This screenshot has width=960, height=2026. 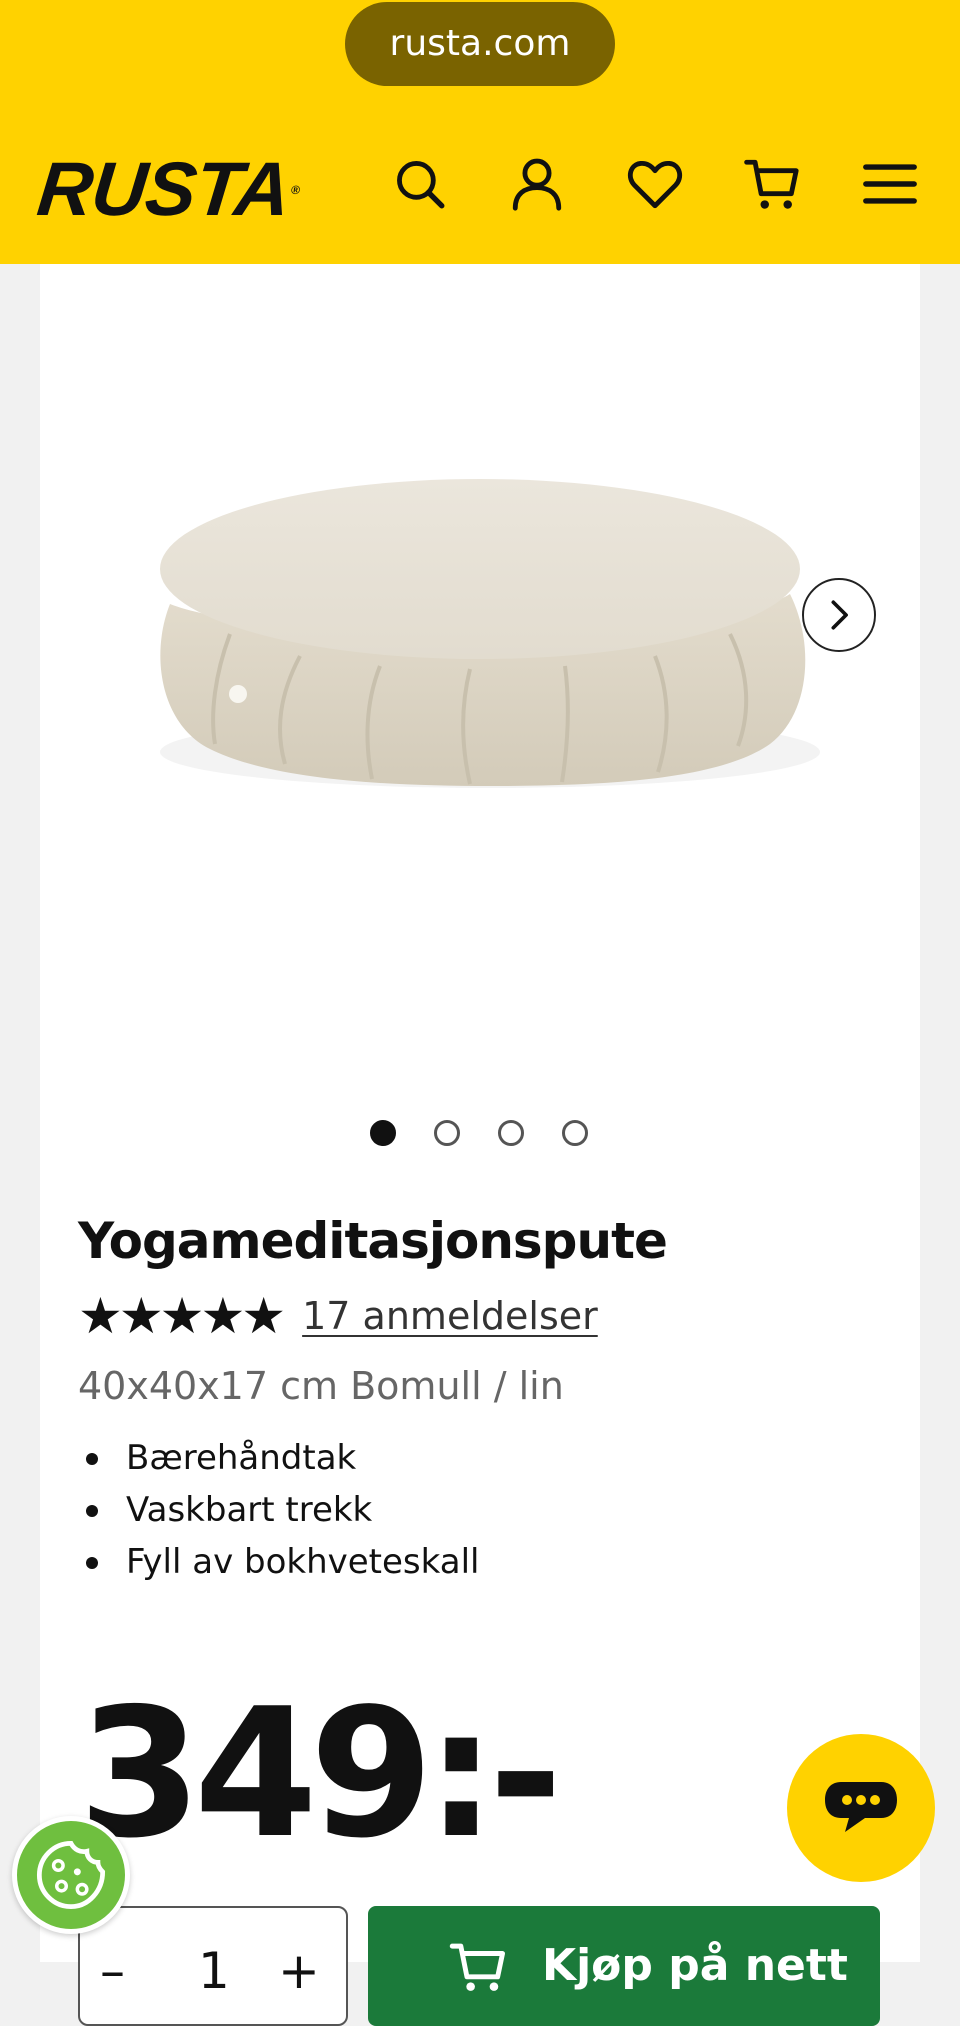 What do you see at coordinates (537, 184) in the screenshot?
I see `account-icon` at bounding box center [537, 184].